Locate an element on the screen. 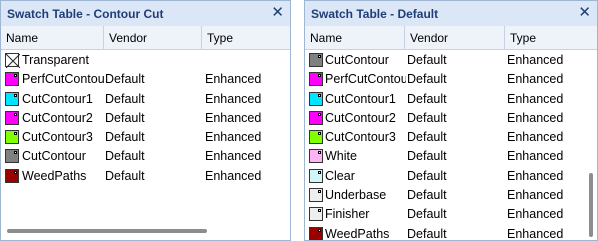  panel-titlebar: Swatch Table - Contour Cut ✕ is located at coordinates (145, 13).